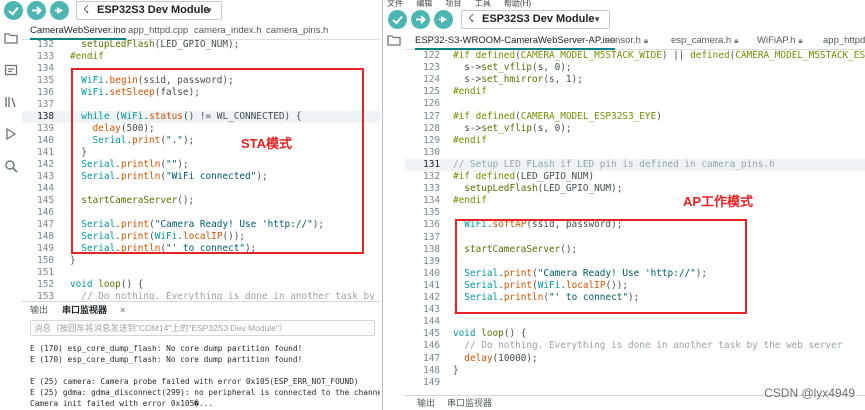 Image resolution: width=865 pixels, height=410 pixels. Describe the element at coordinates (635, 80) in the screenshot. I see `code-line: 124 s->set_hmirror(s, 1);` at that location.